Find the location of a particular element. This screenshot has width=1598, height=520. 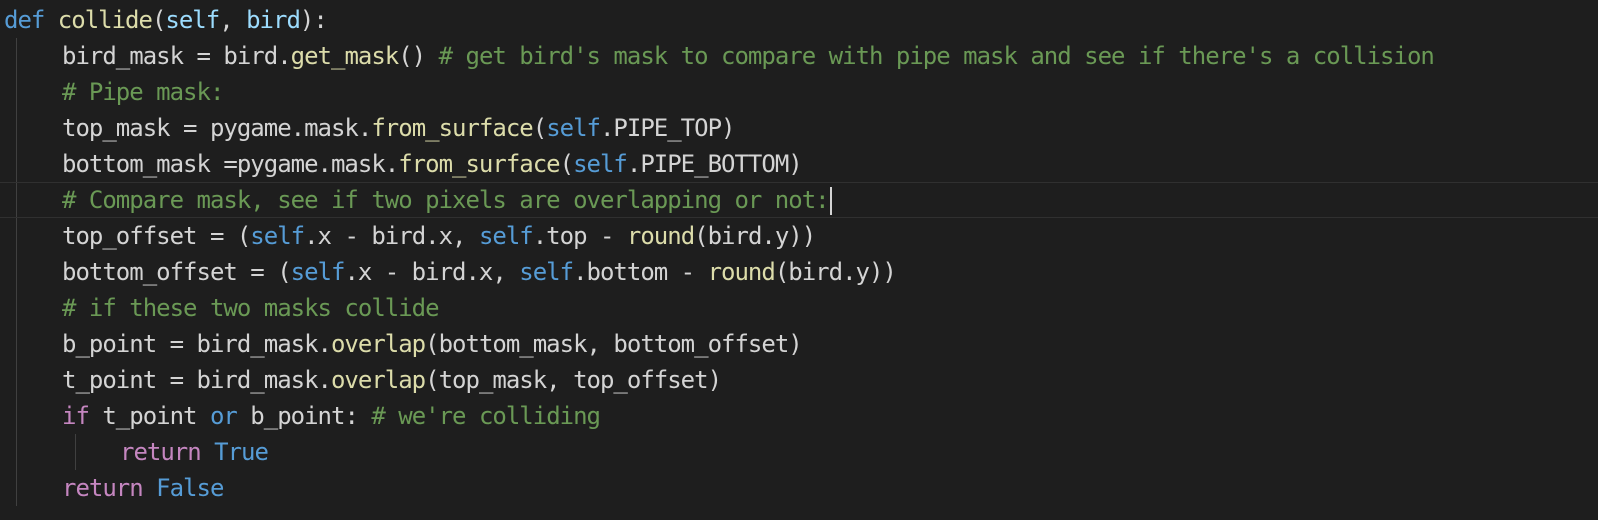

code-token: b_point: is located at coordinates (304, 416).